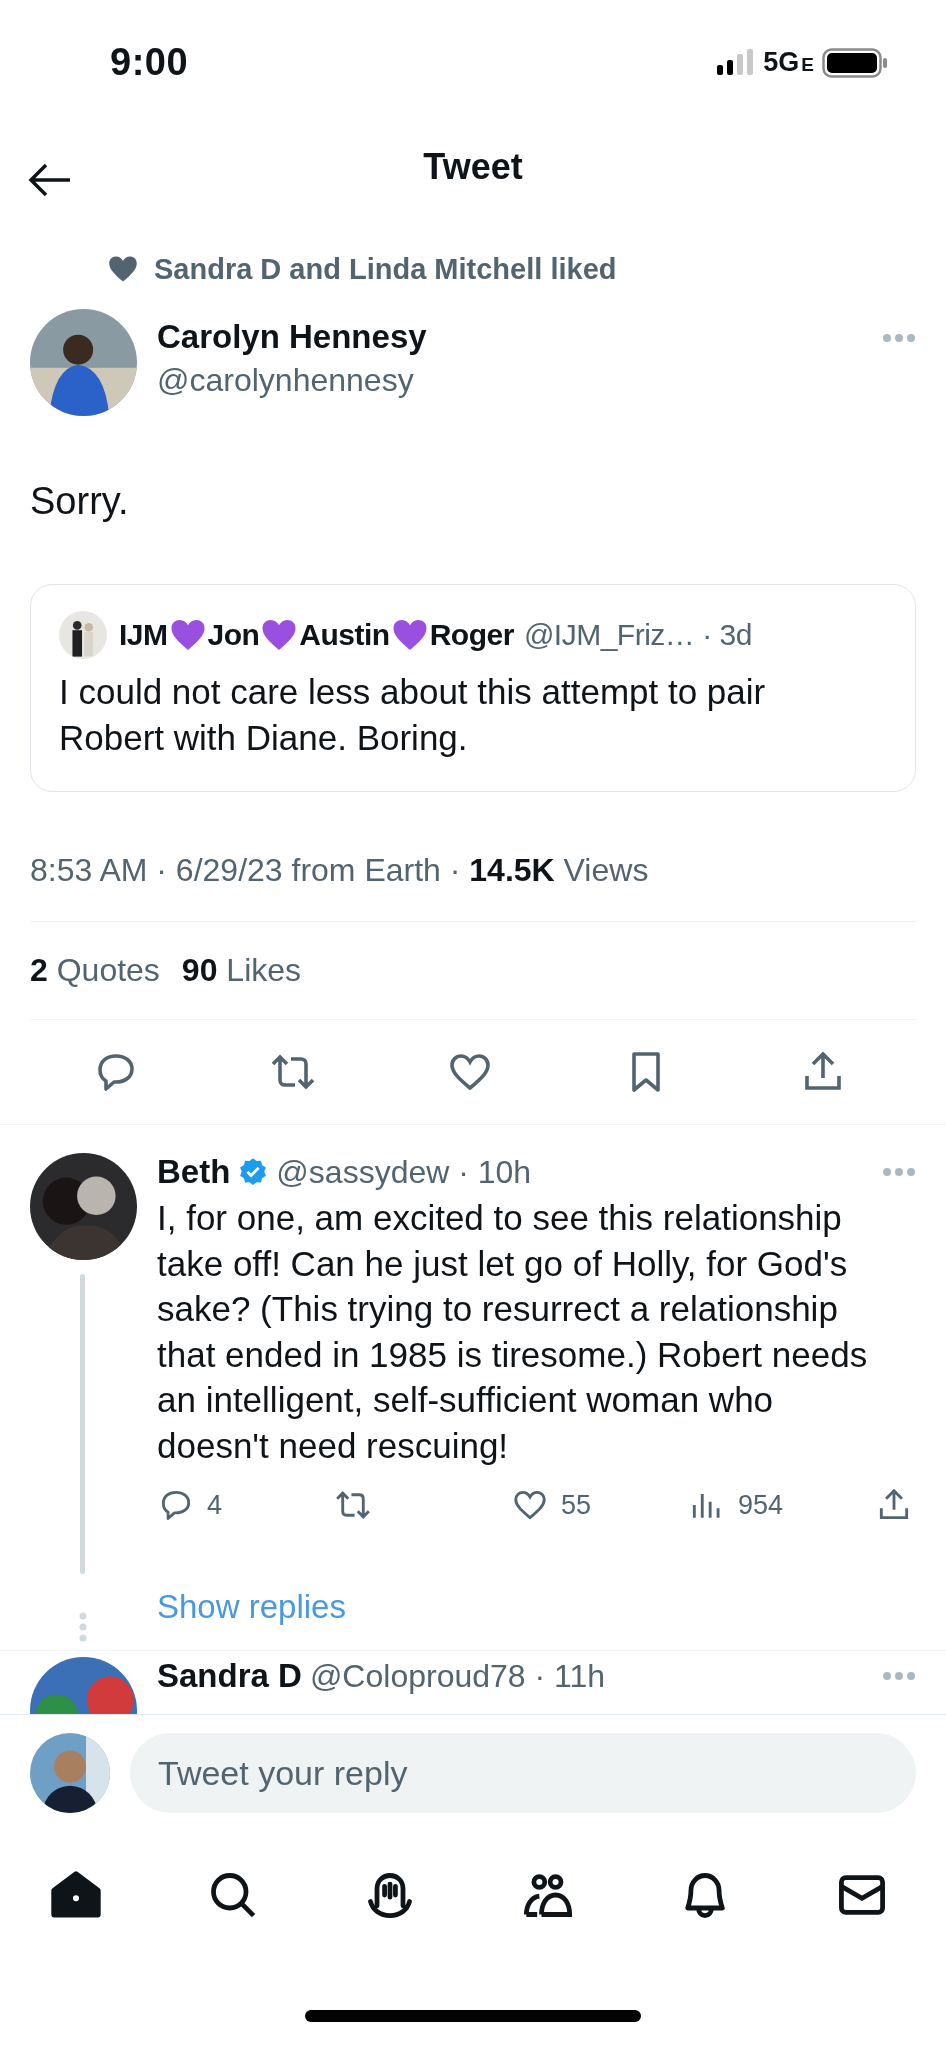  Describe the element at coordinates (241, 970) in the screenshot. I see `stat-link: 90 Likes` at that location.